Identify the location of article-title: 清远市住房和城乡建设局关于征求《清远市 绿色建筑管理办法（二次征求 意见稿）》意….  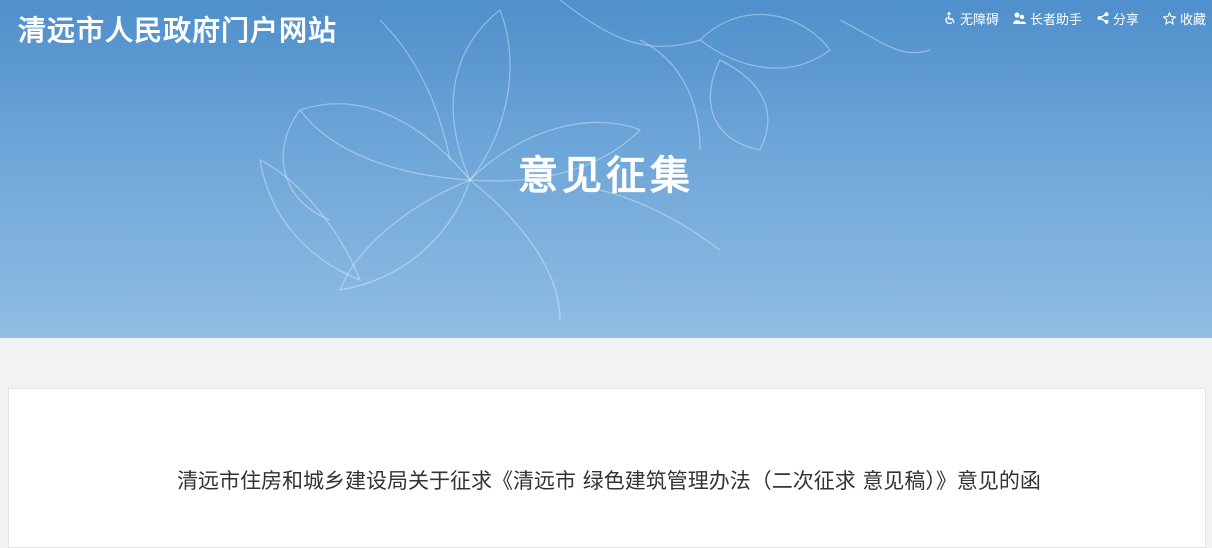
(609, 481).